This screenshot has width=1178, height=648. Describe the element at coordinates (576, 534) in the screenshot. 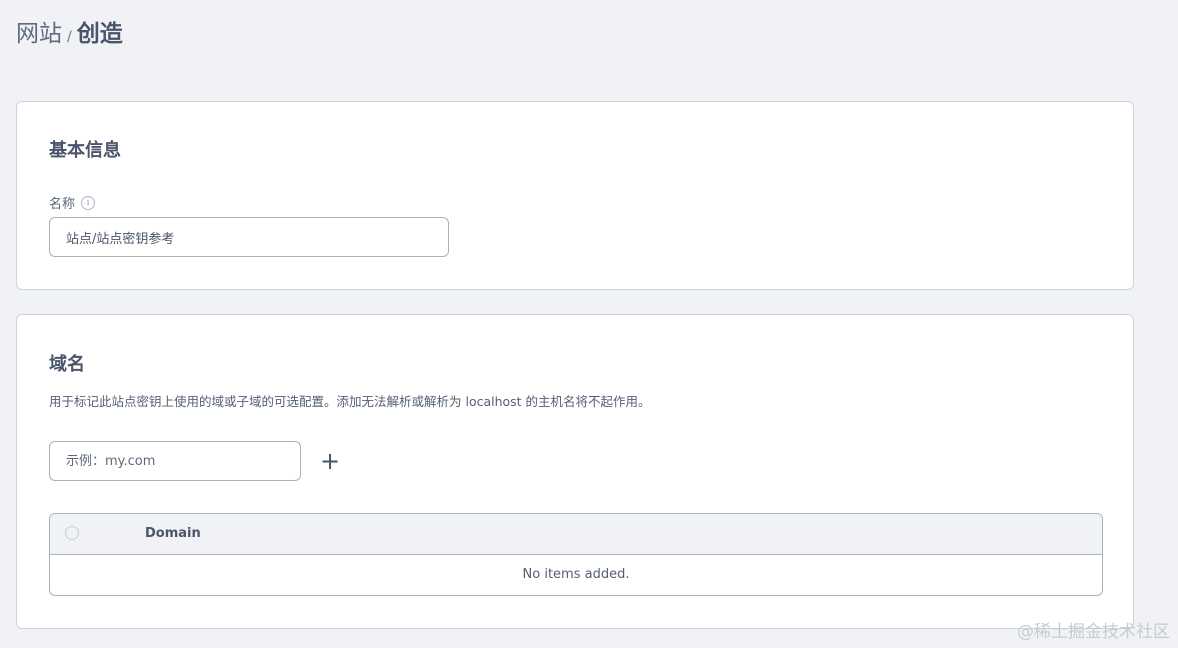

I see `table-header: Domain` at that location.